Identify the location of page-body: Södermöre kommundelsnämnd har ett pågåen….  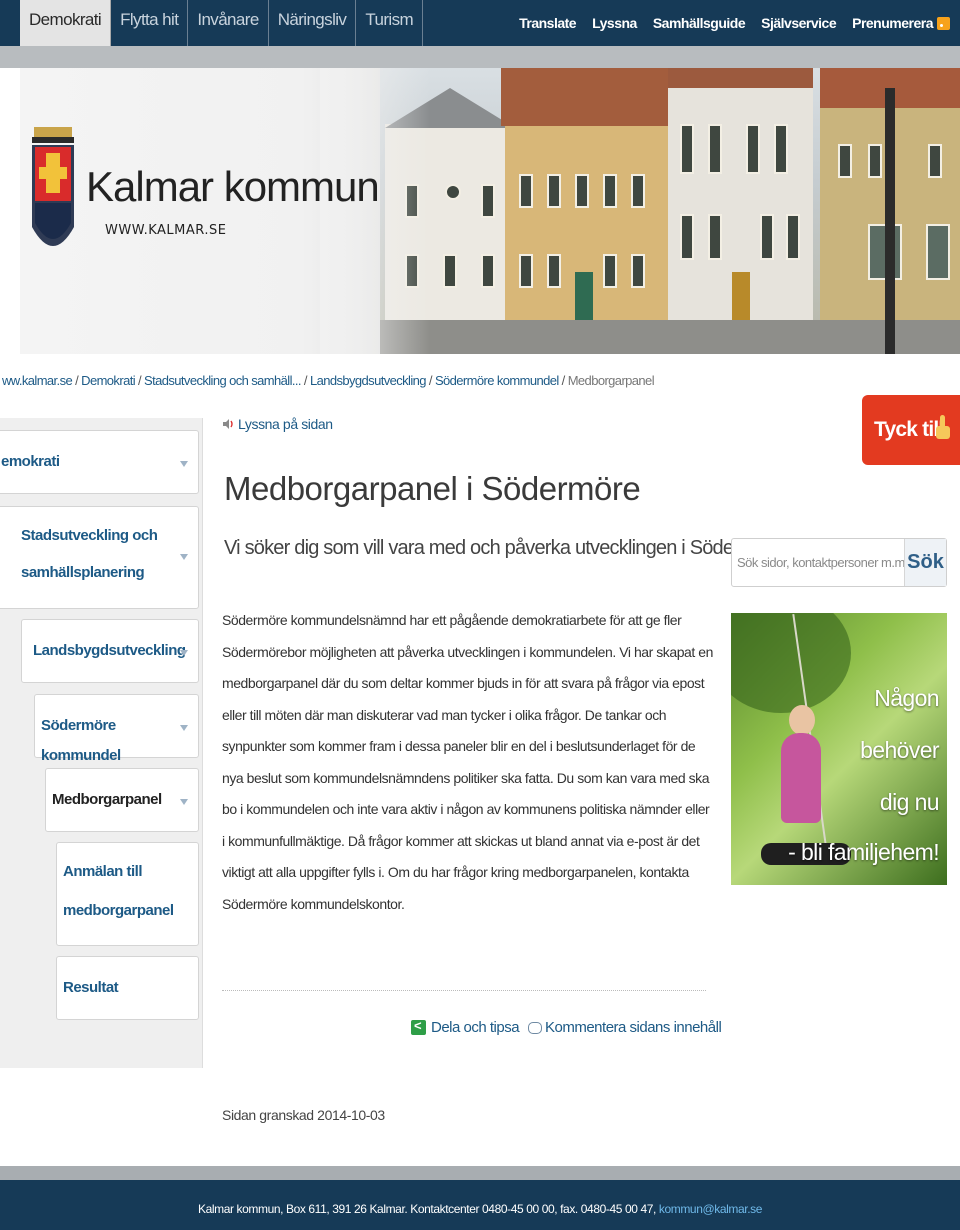
(468, 762).